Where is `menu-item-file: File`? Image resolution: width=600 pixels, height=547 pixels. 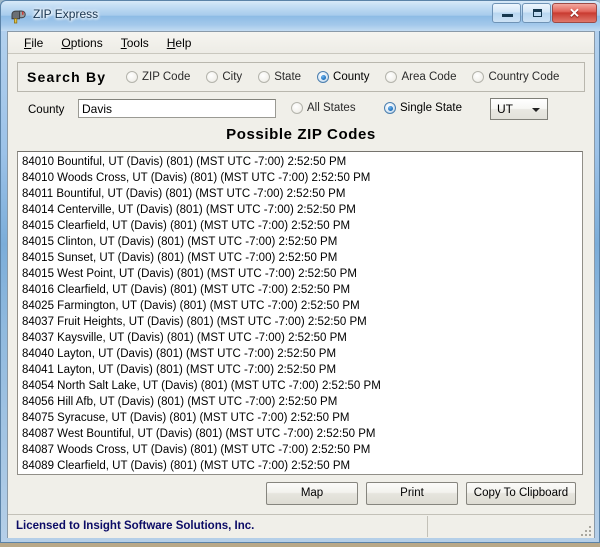 menu-item-file: File is located at coordinates (33, 43).